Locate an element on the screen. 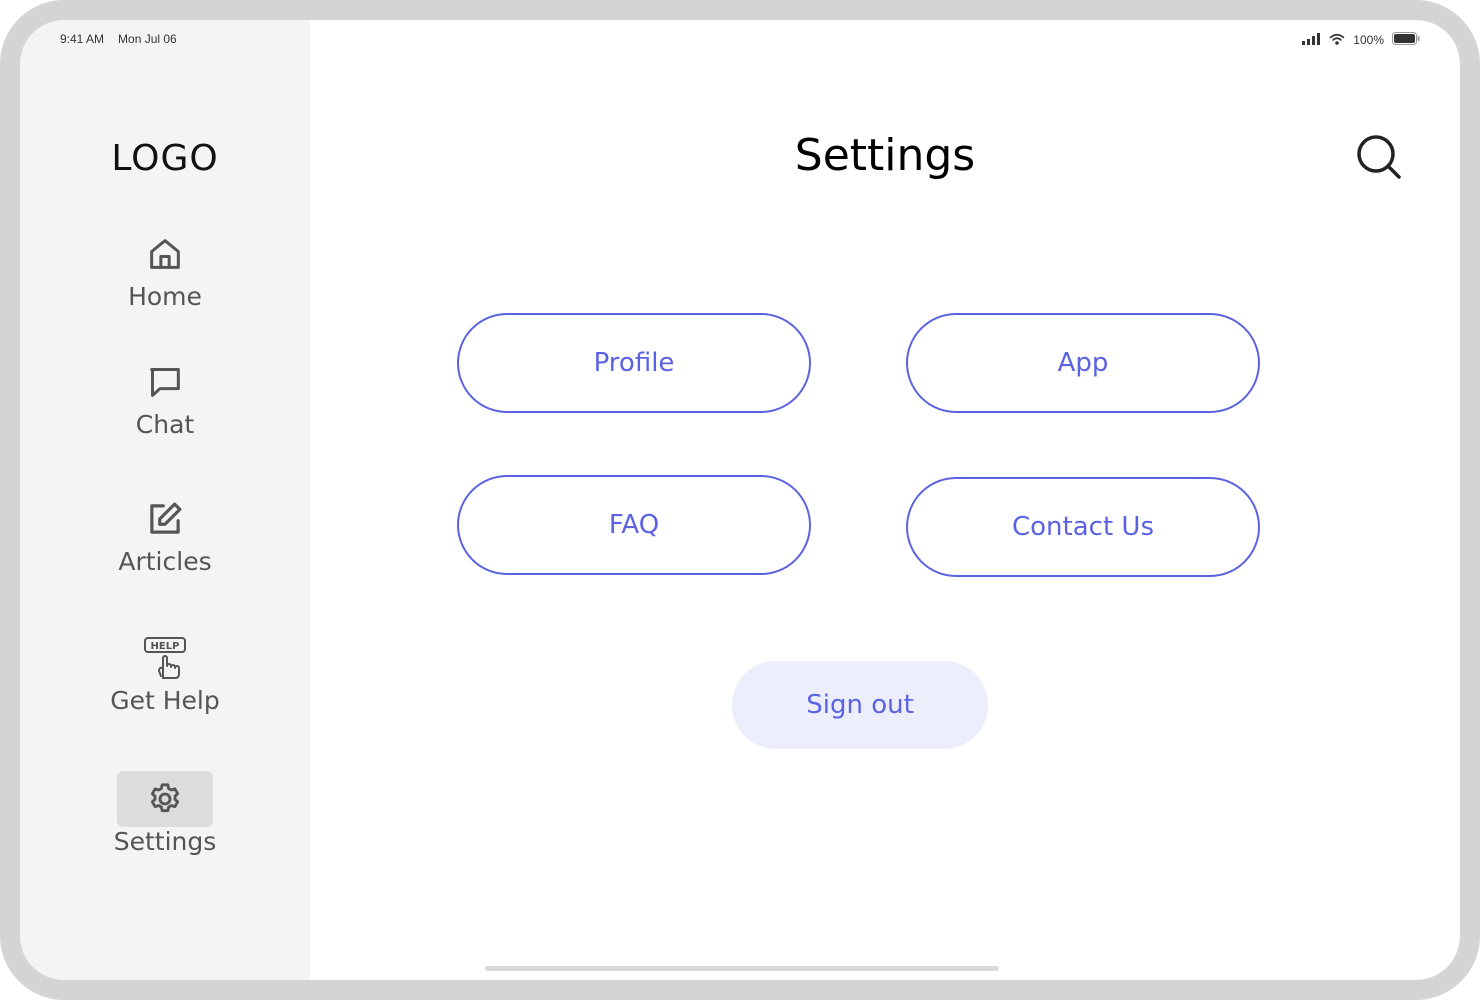  signal-icon is located at coordinates (1311, 40).